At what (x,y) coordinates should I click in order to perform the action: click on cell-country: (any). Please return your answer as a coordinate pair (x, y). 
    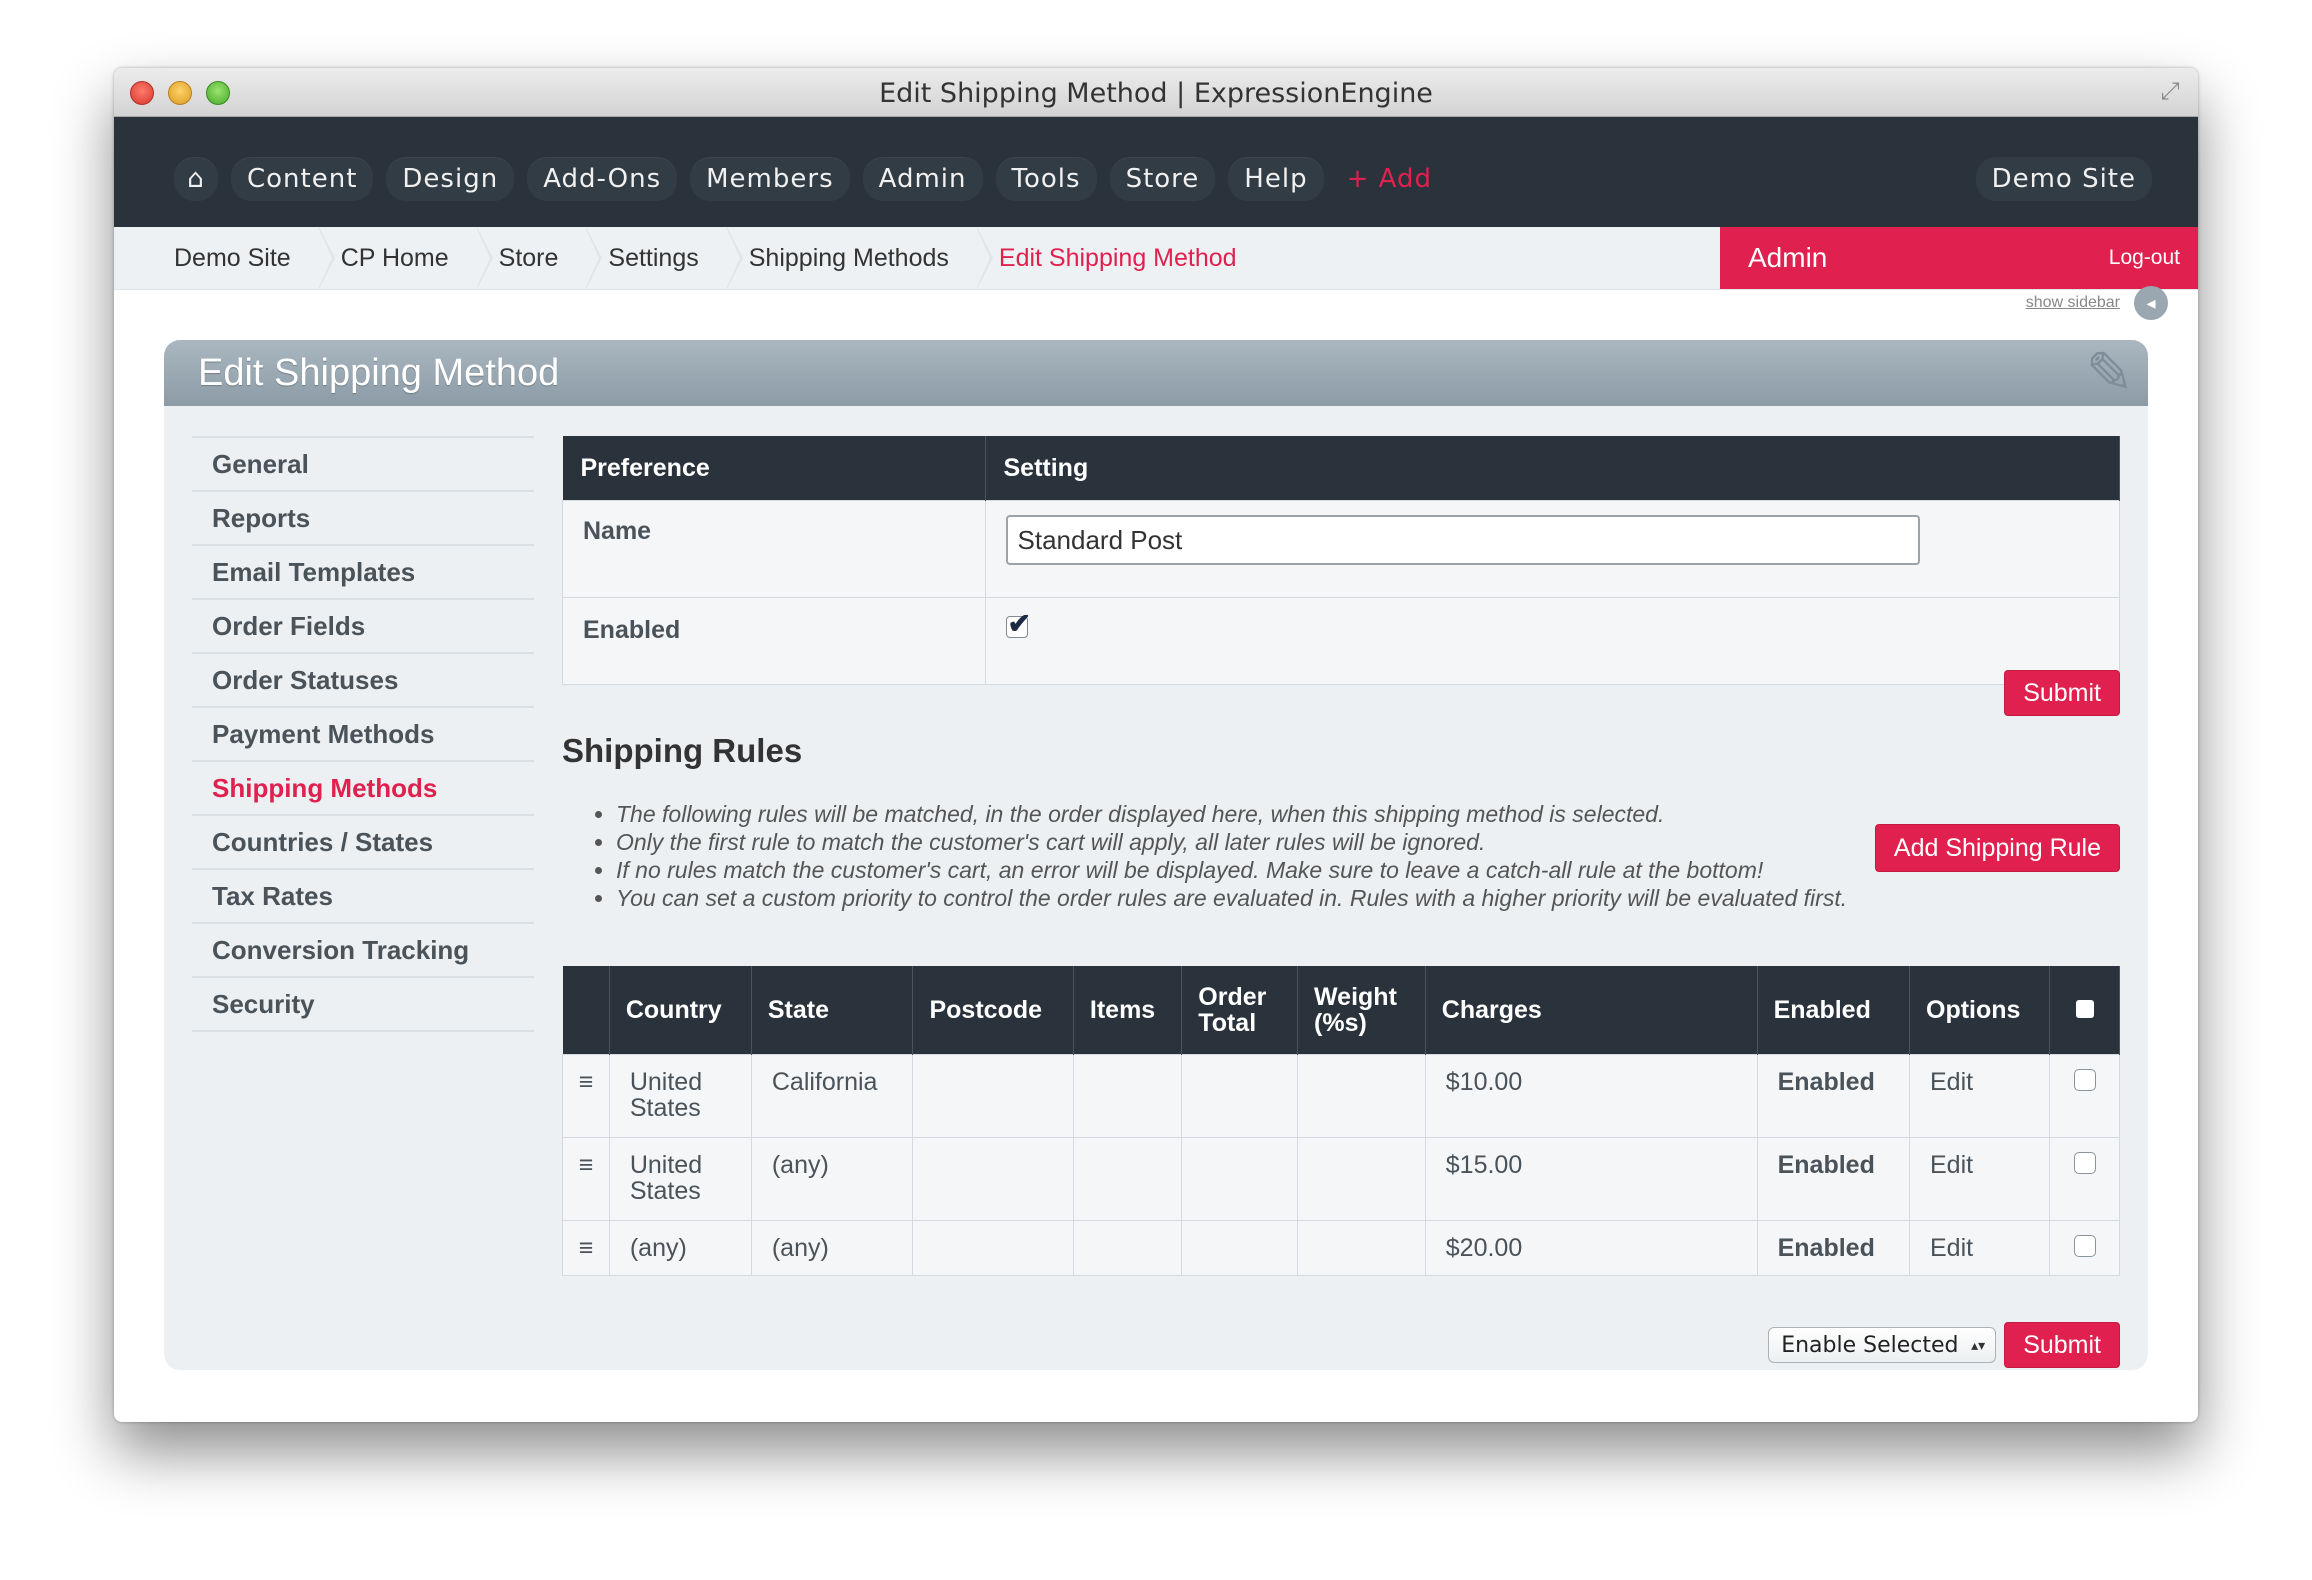
    Looking at the image, I should click on (680, 1248).